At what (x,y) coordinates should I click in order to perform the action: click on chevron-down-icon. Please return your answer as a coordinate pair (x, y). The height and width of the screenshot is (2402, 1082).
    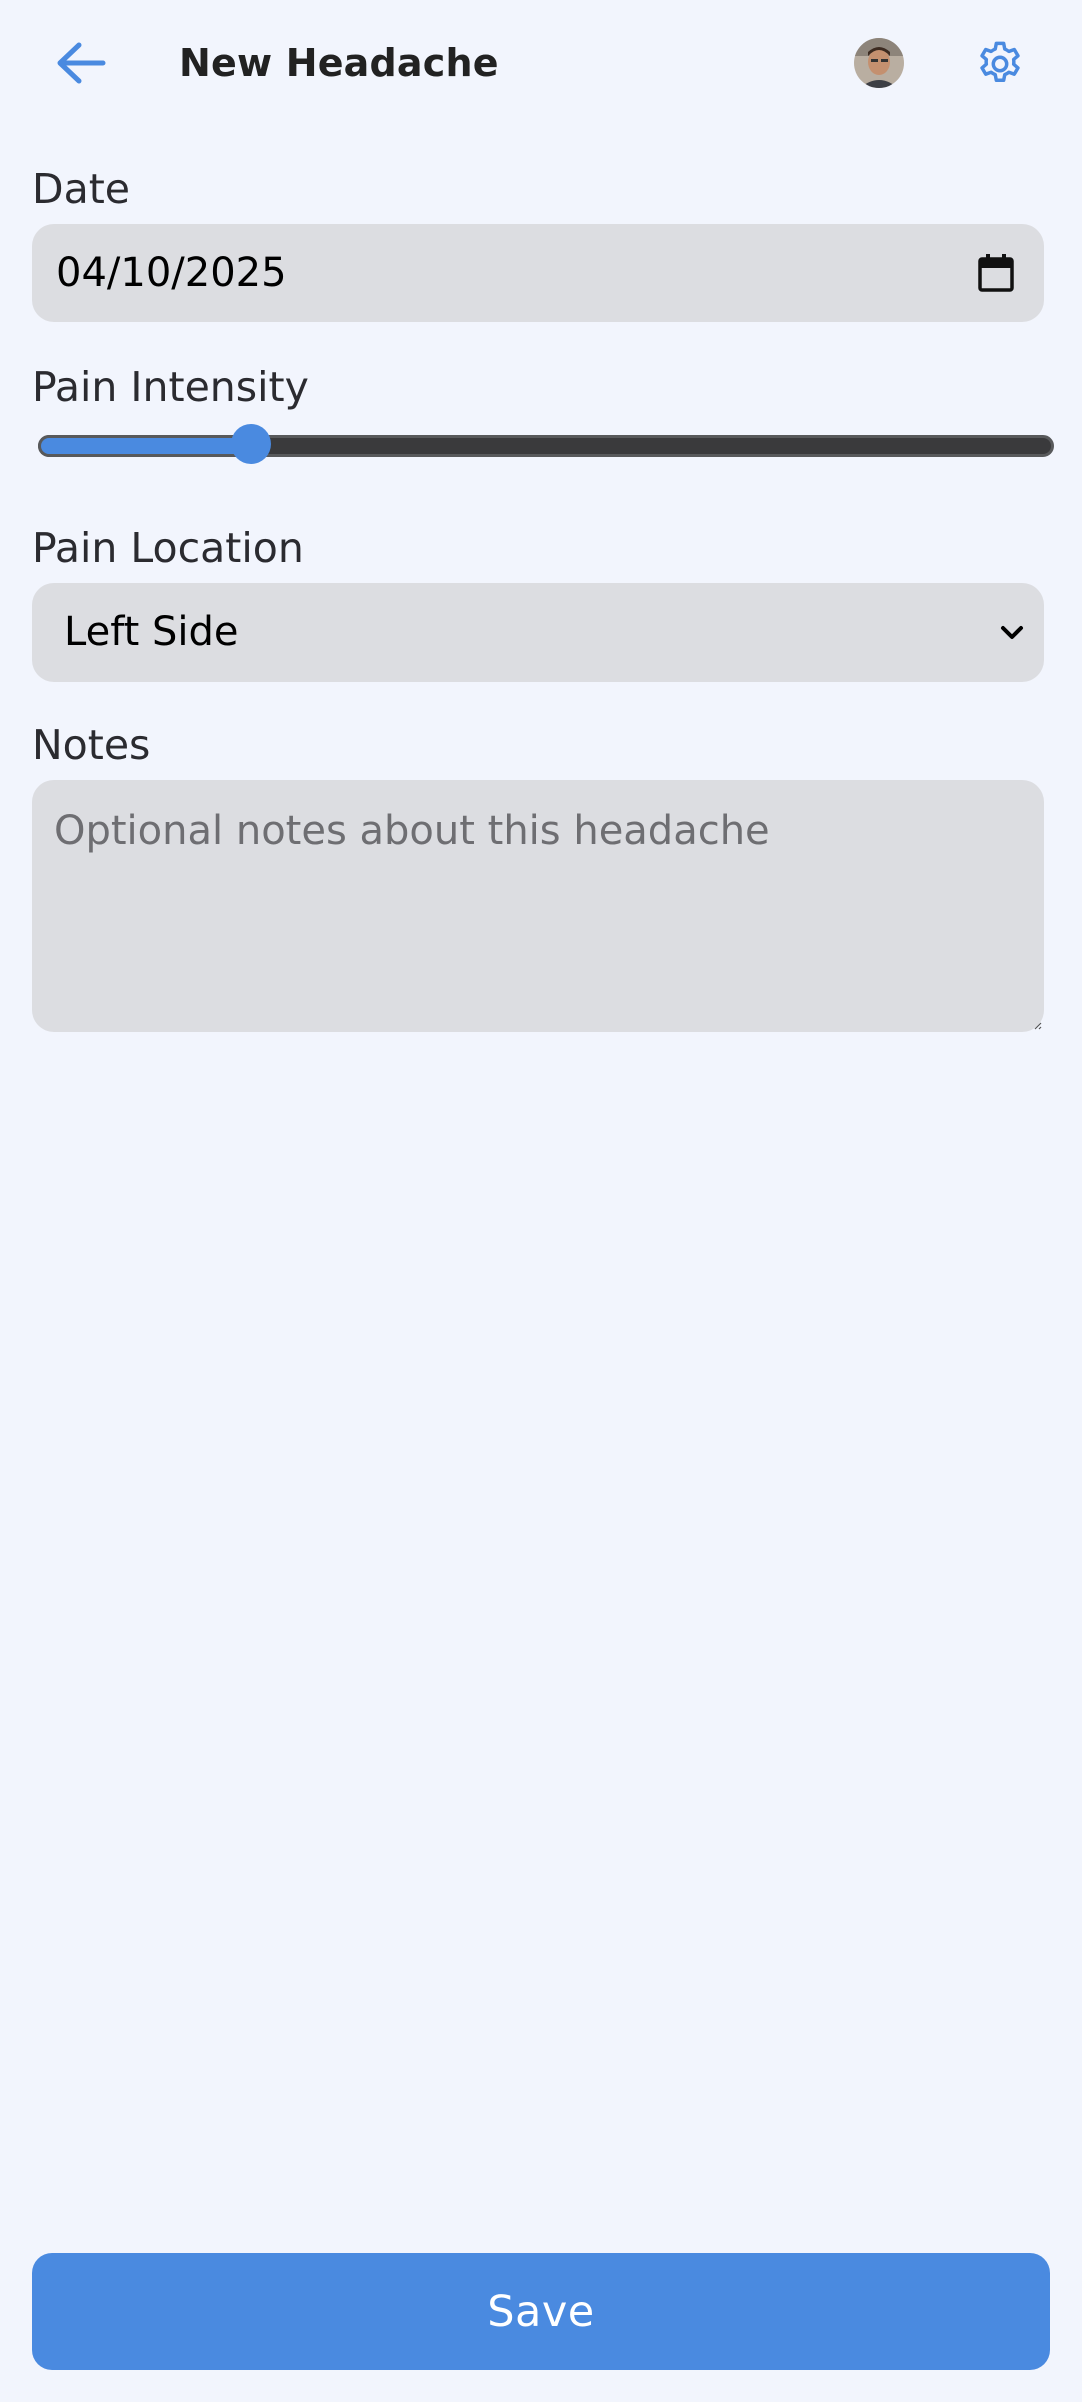
    Looking at the image, I should click on (1012, 632).